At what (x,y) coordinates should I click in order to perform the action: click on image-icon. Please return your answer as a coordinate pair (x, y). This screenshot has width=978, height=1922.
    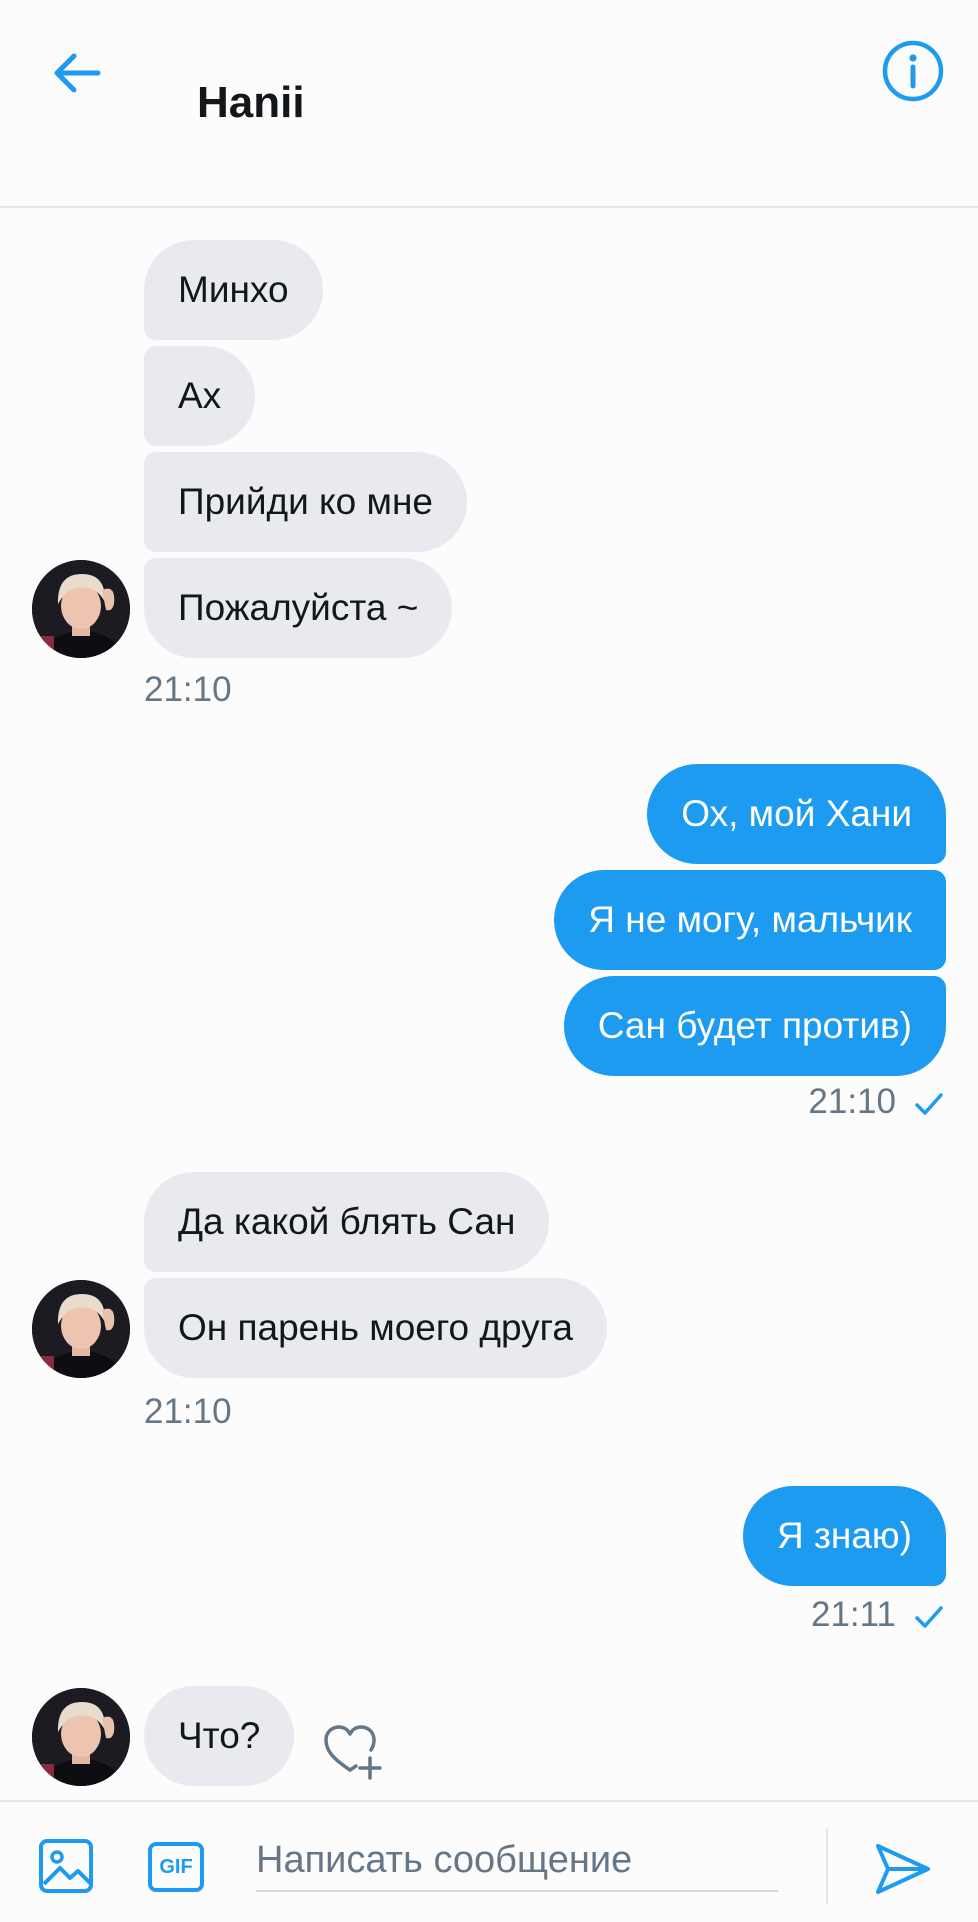
    Looking at the image, I should click on (66, 1866).